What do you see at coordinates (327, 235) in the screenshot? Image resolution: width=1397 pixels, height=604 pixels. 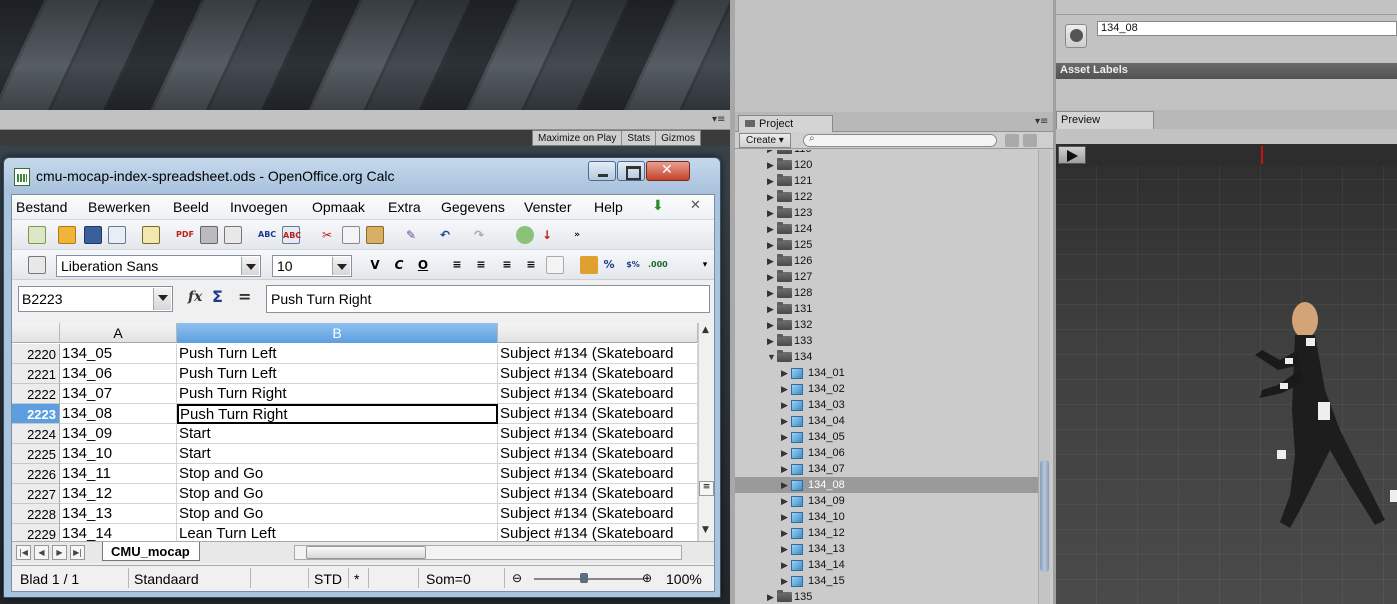 I see `cut-icon: ✂` at bounding box center [327, 235].